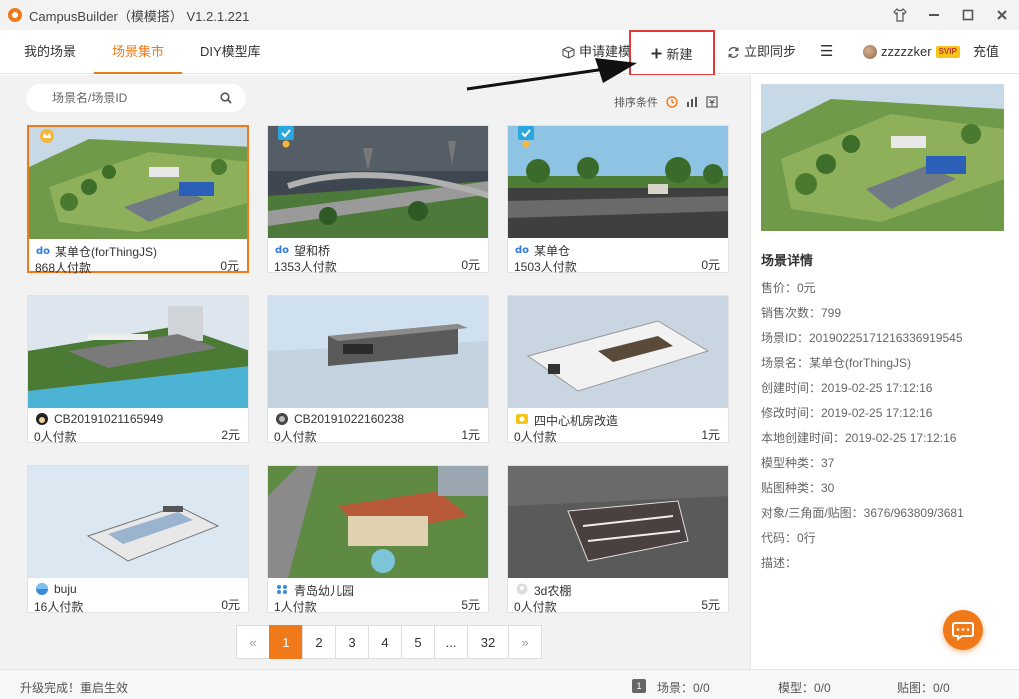 Image resolution: width=1019 pixels, height=699 pixels. I want to click on scene-name: buju, so click(65, 589).